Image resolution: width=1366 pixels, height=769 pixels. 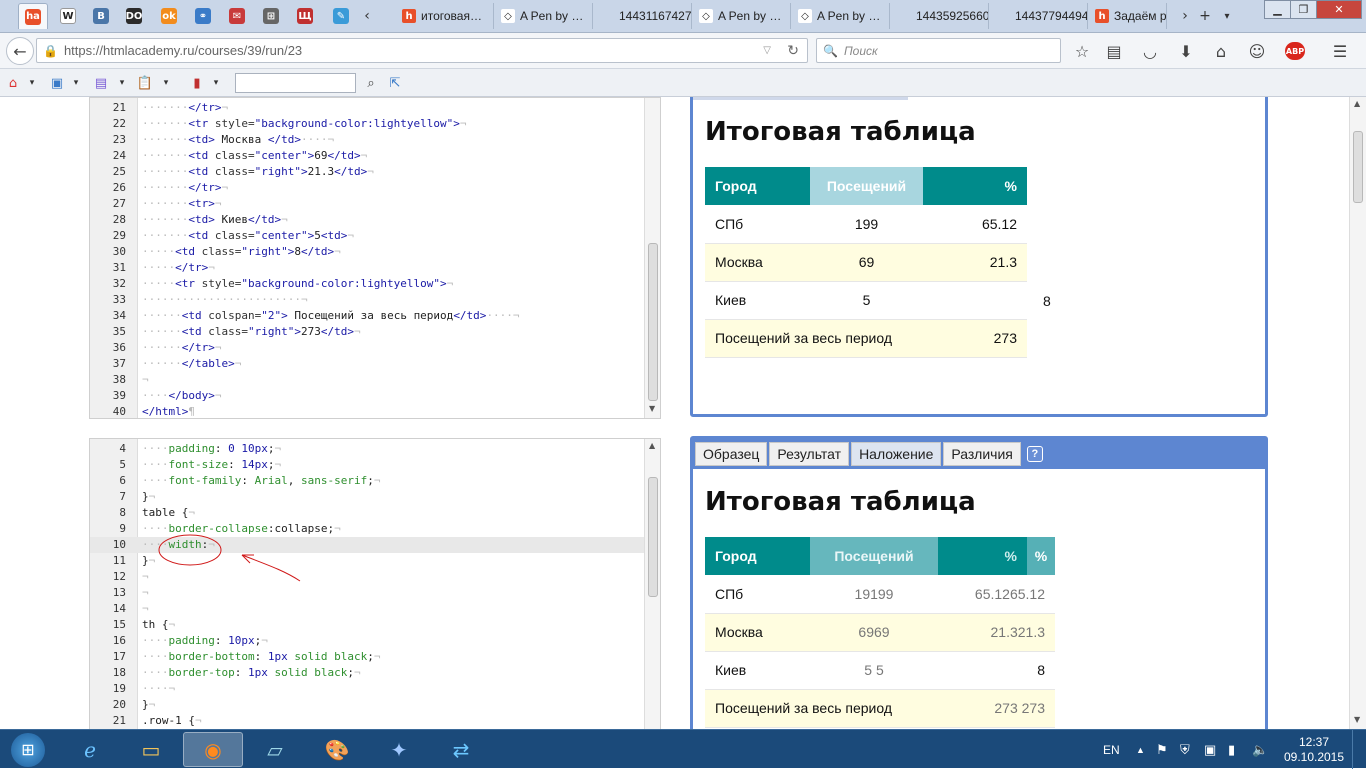 What do you see at coordinates (1185, 749) in the screenshot?
I see `tray-shield-icon: ⛨` at bounding box center [1185, 749].